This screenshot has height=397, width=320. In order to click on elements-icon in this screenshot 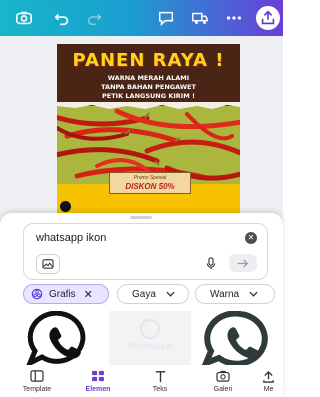, I will do `click(98, 376)`.